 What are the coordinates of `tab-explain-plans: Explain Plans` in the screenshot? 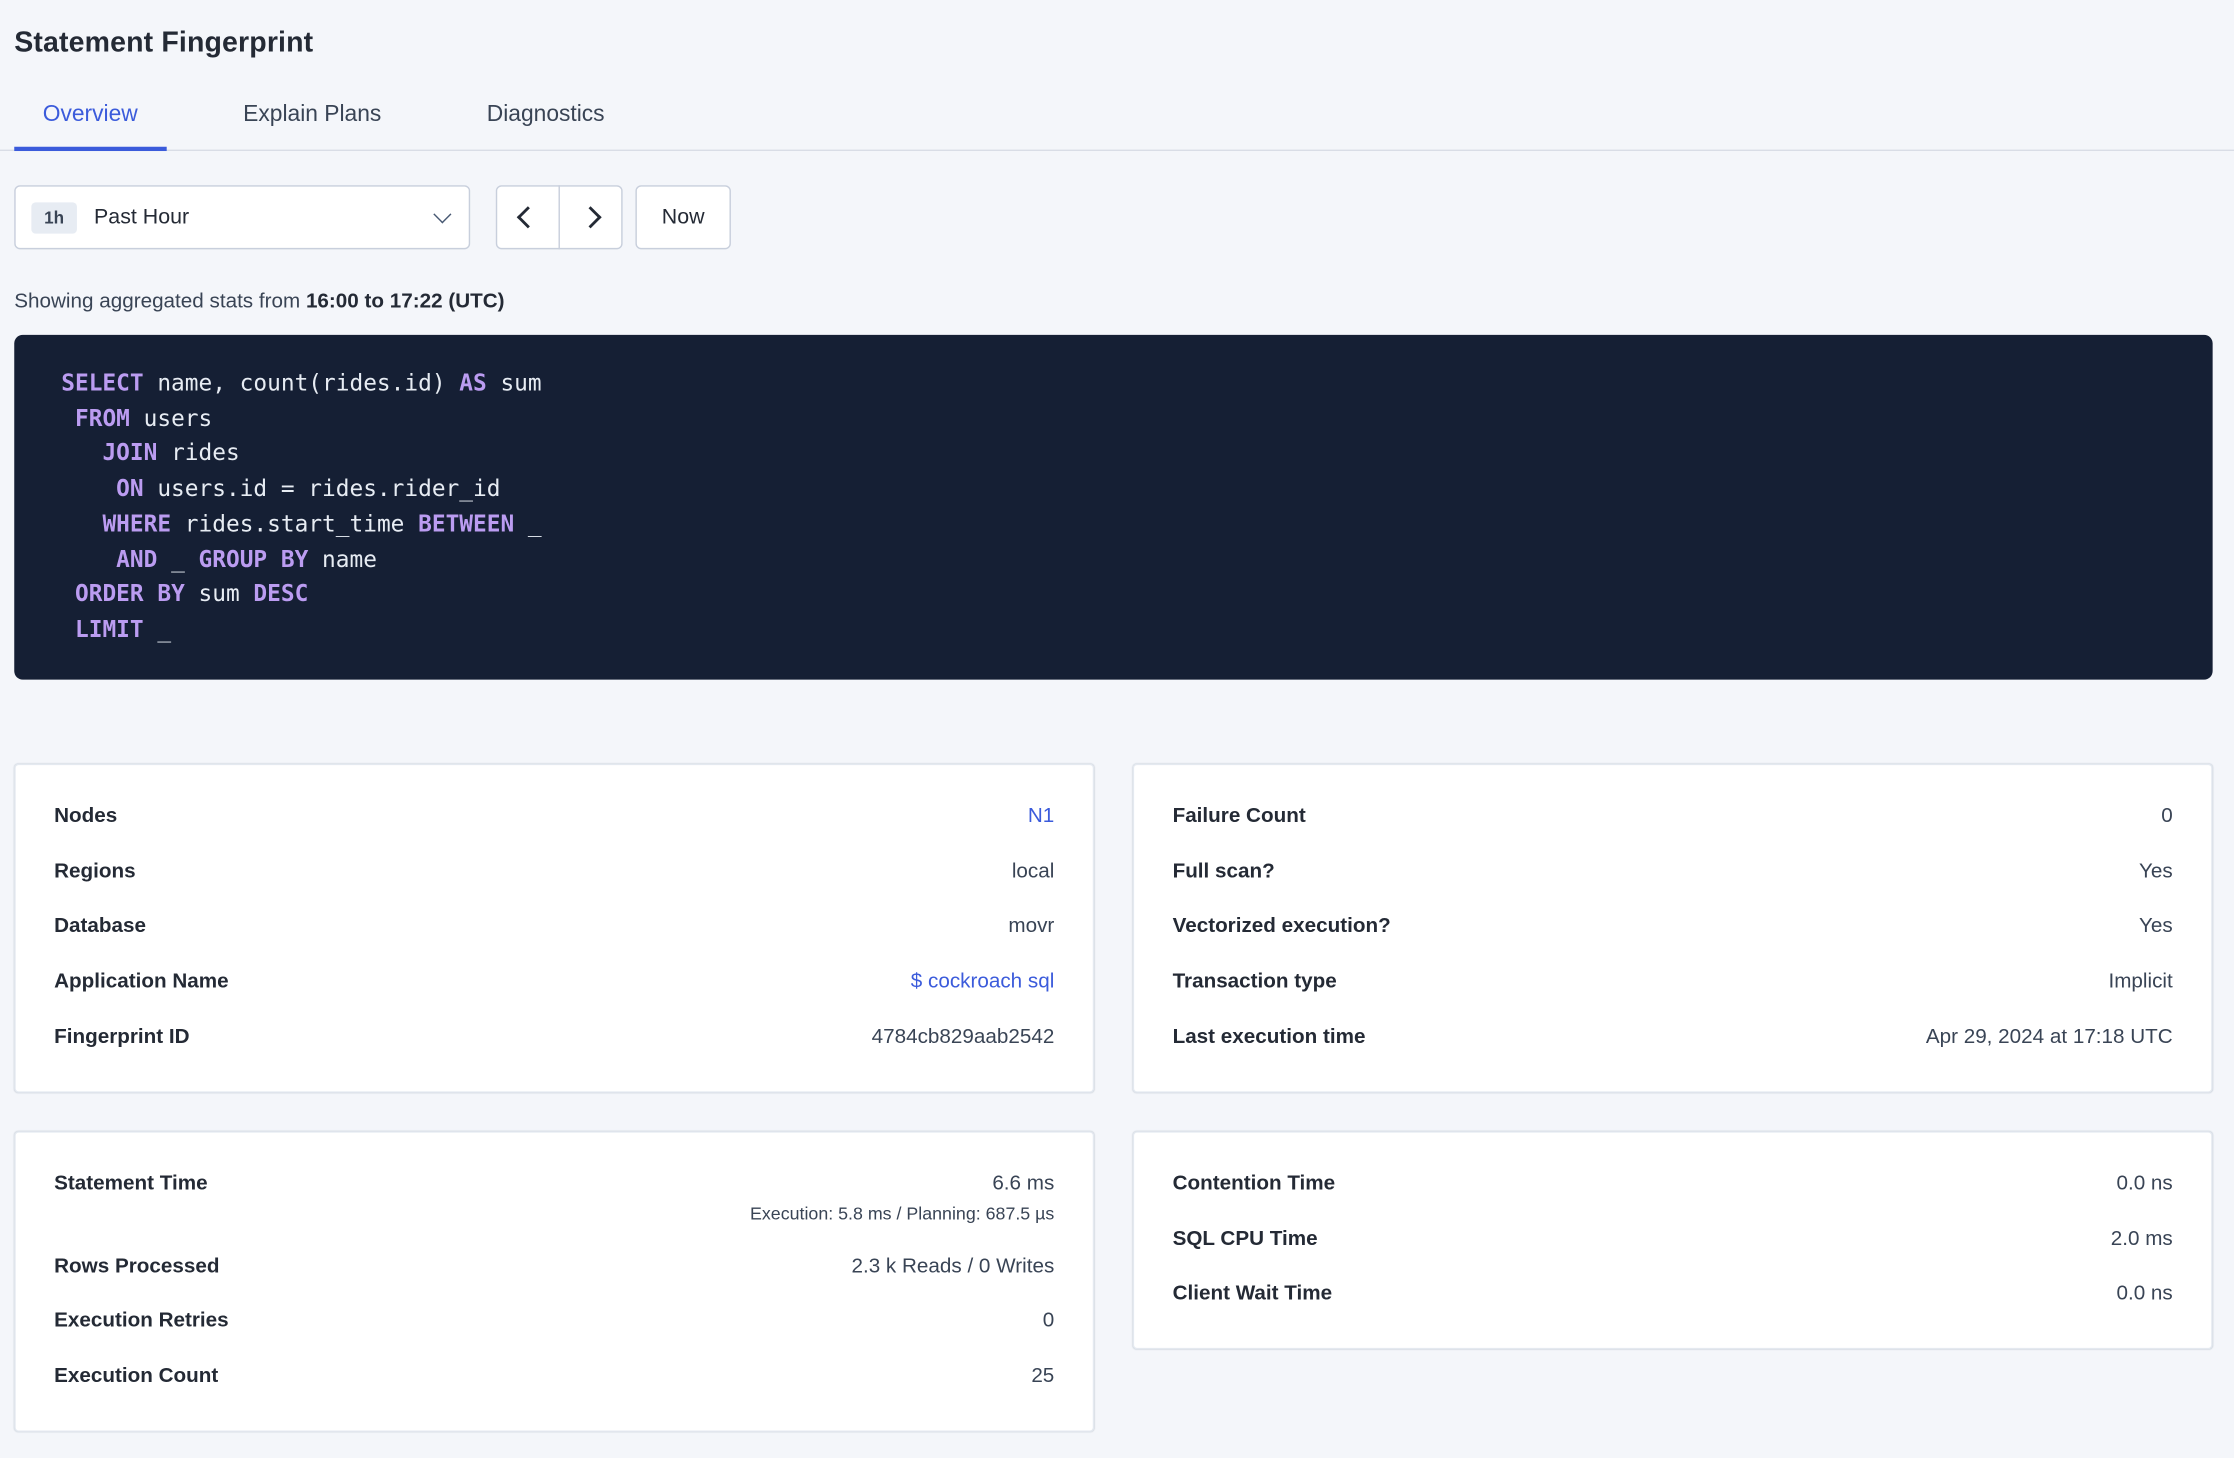 It's located at (312, 117).